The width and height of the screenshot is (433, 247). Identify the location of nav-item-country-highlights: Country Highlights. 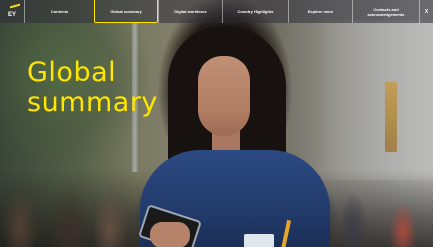
(255, 11).